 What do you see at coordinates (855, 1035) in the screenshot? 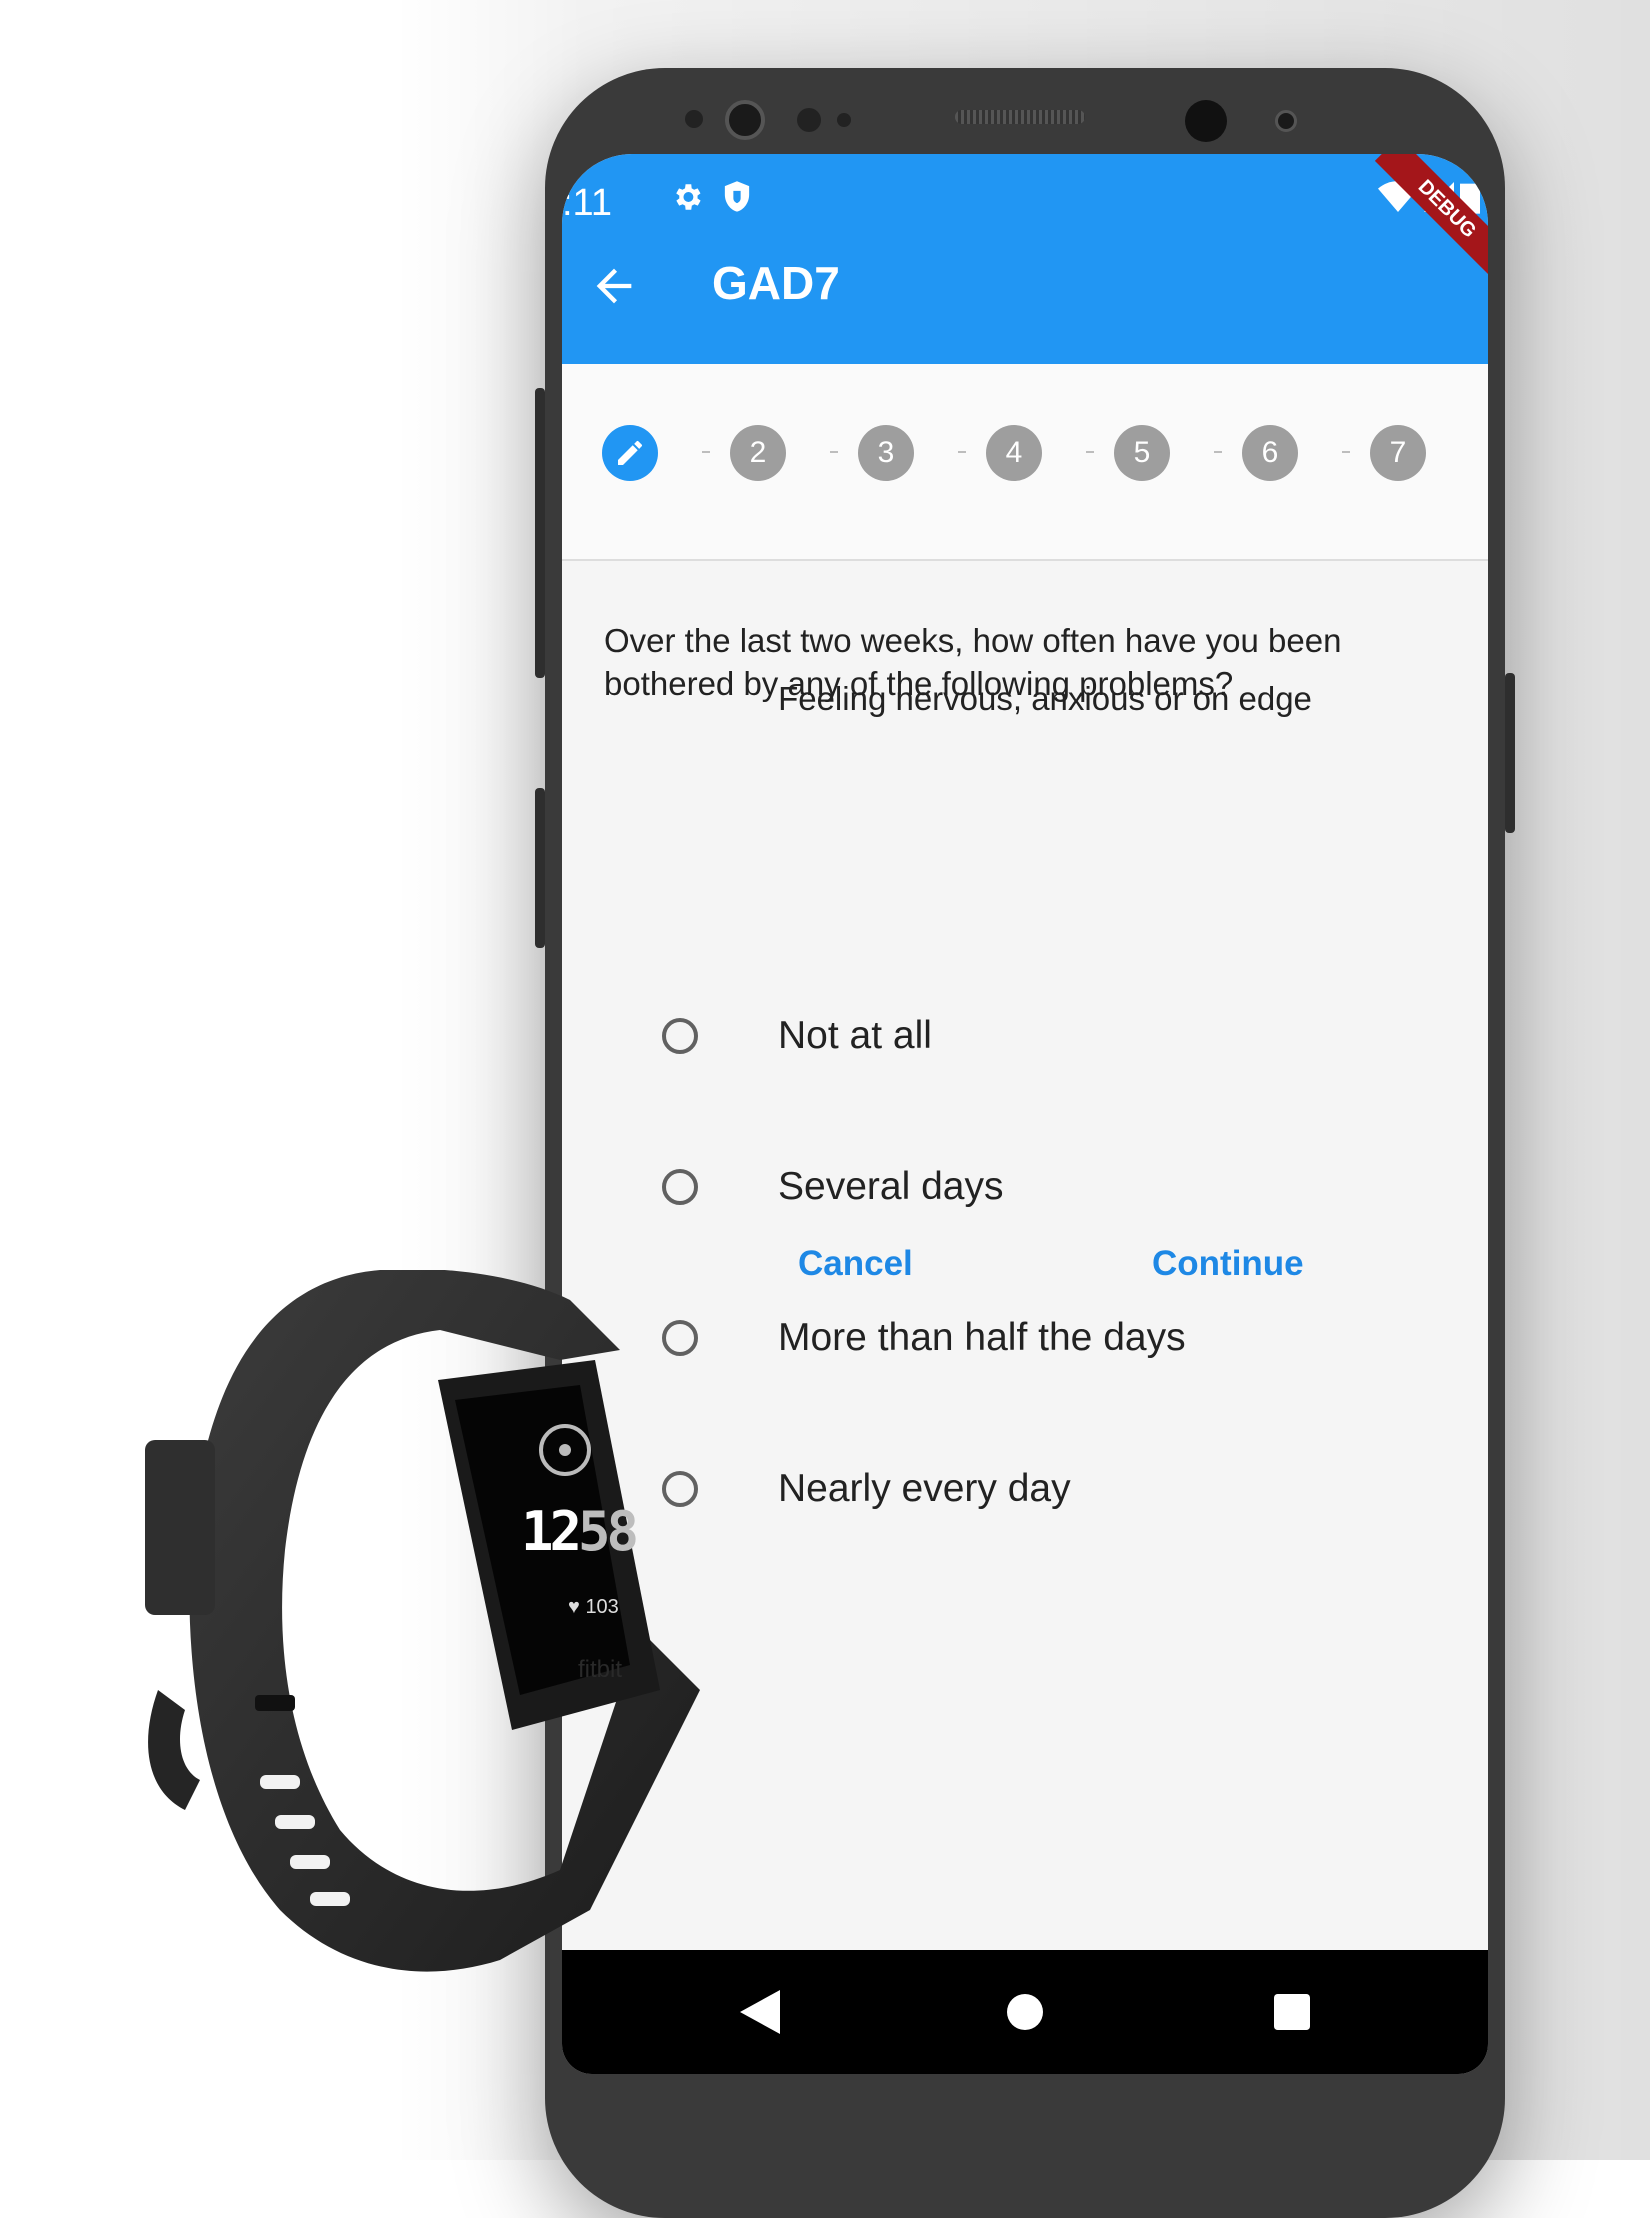
I see `option-label: Not at all` at bounding box center [855, 1035].